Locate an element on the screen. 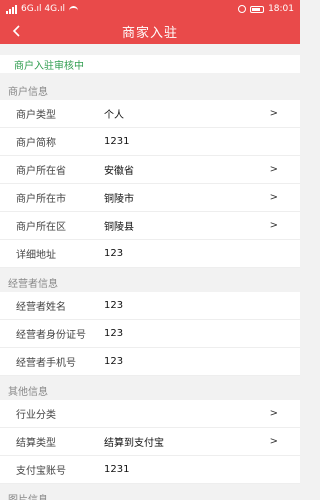 The image size is (320, 500). field-label: 行业分类 is located at coordinates (36, 415).